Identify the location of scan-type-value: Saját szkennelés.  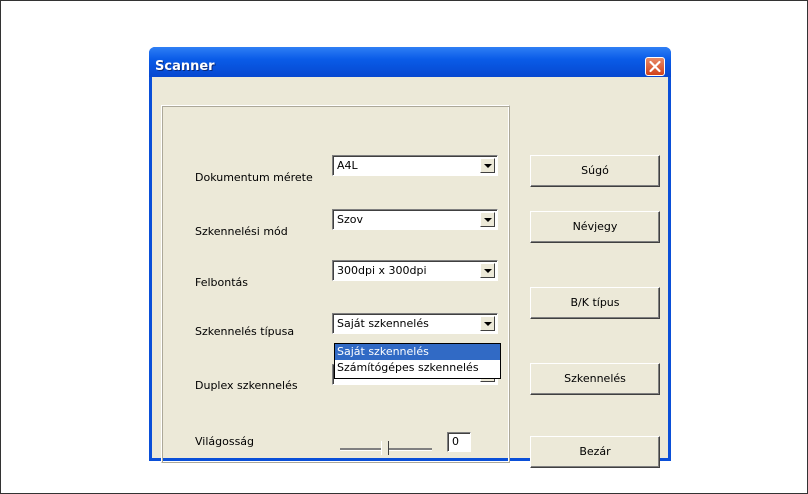
(383, 323).